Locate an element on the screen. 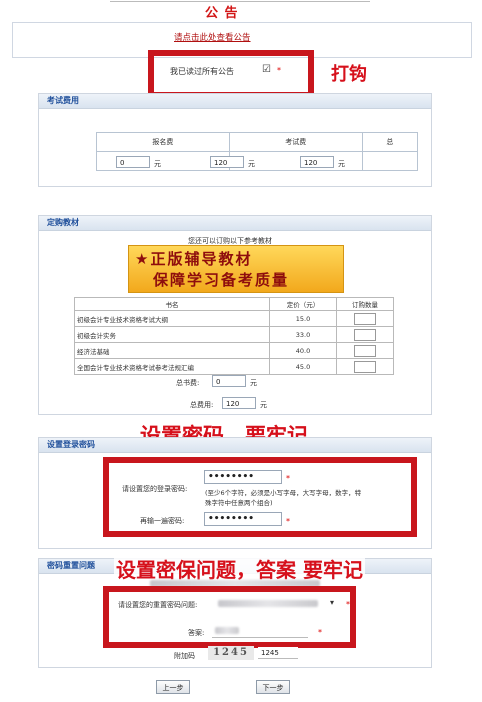 The image size is (482, 702). captcha-label: 附加码 is located at coordinates (184, 656).